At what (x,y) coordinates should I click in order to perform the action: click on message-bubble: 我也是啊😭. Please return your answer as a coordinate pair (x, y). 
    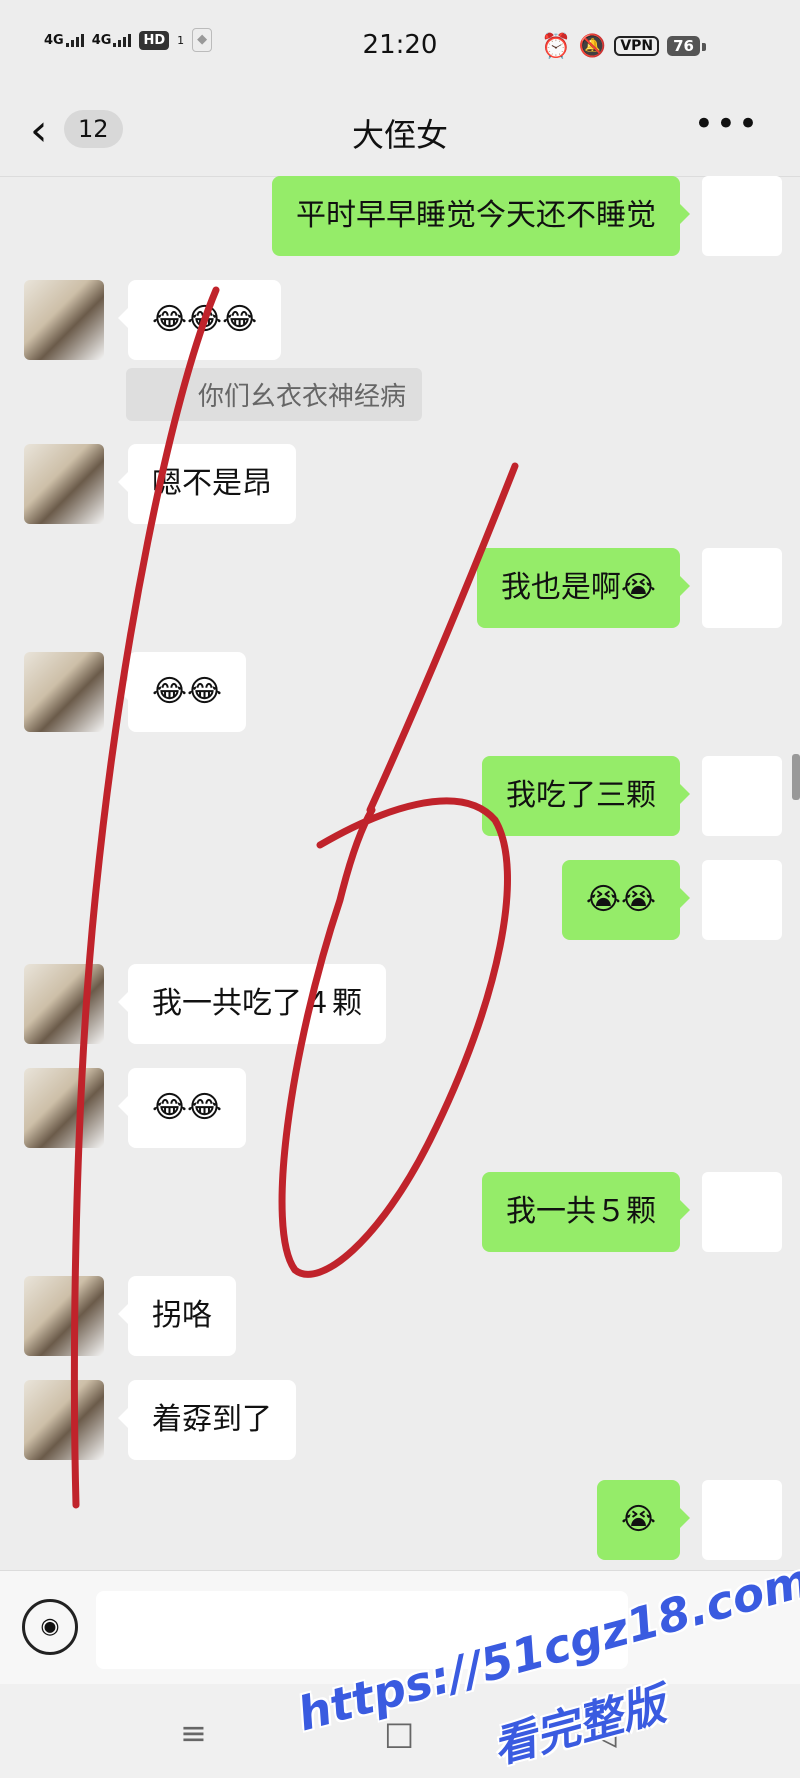
    Looking at the image, I should click on (583, 588).